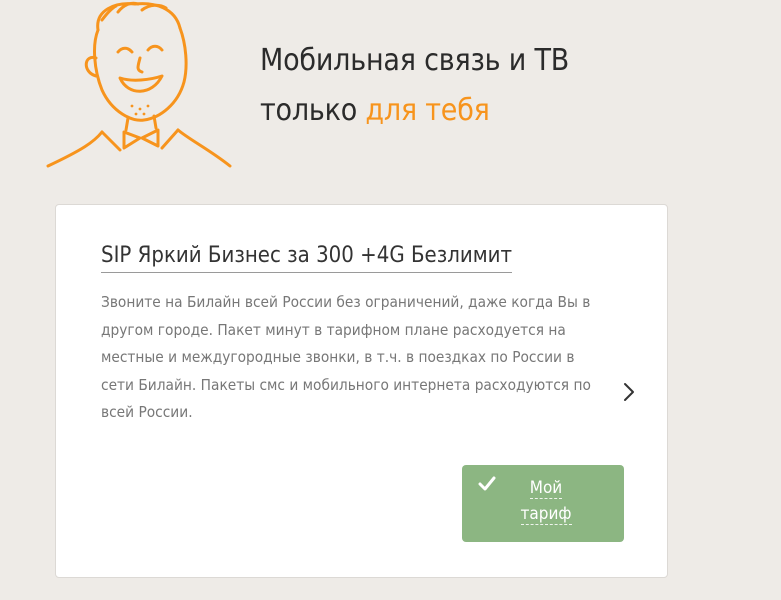 This screenshot has width=781, height=600. What do you see at coordinates (415, 60) in the screenshot?
I see `hero-line-1: Мобильная связь и ТВ` at bounding box center [415, 60].